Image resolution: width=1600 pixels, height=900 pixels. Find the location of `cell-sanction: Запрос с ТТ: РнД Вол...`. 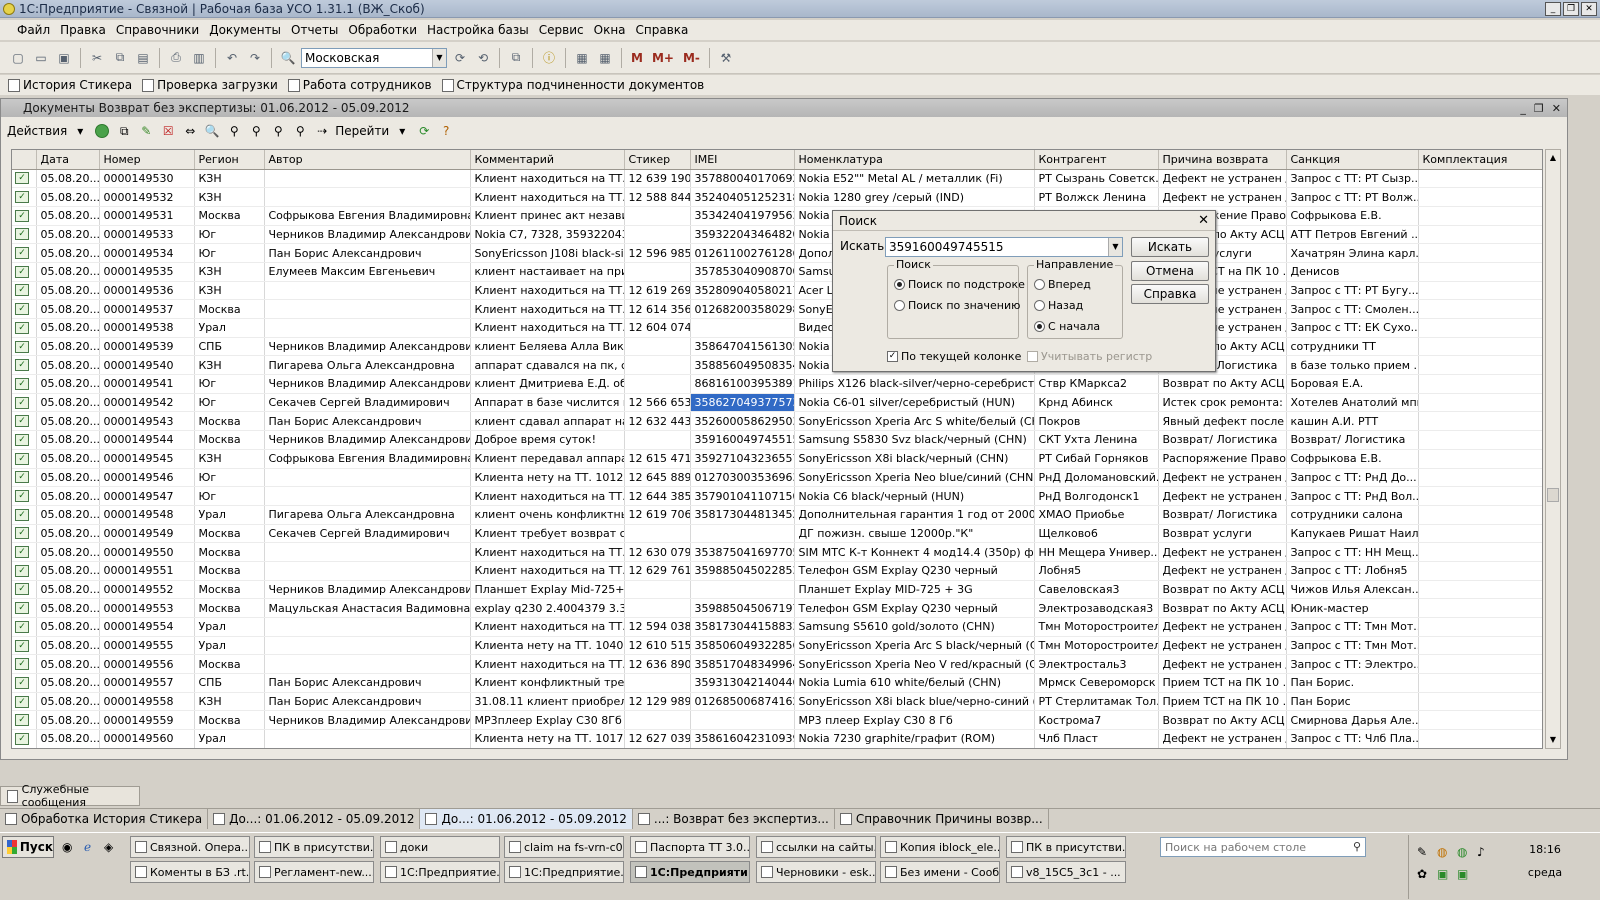

cell-sanction: Запрос с ТТ: РнД Вол... is located at coordinates (1352, 496).